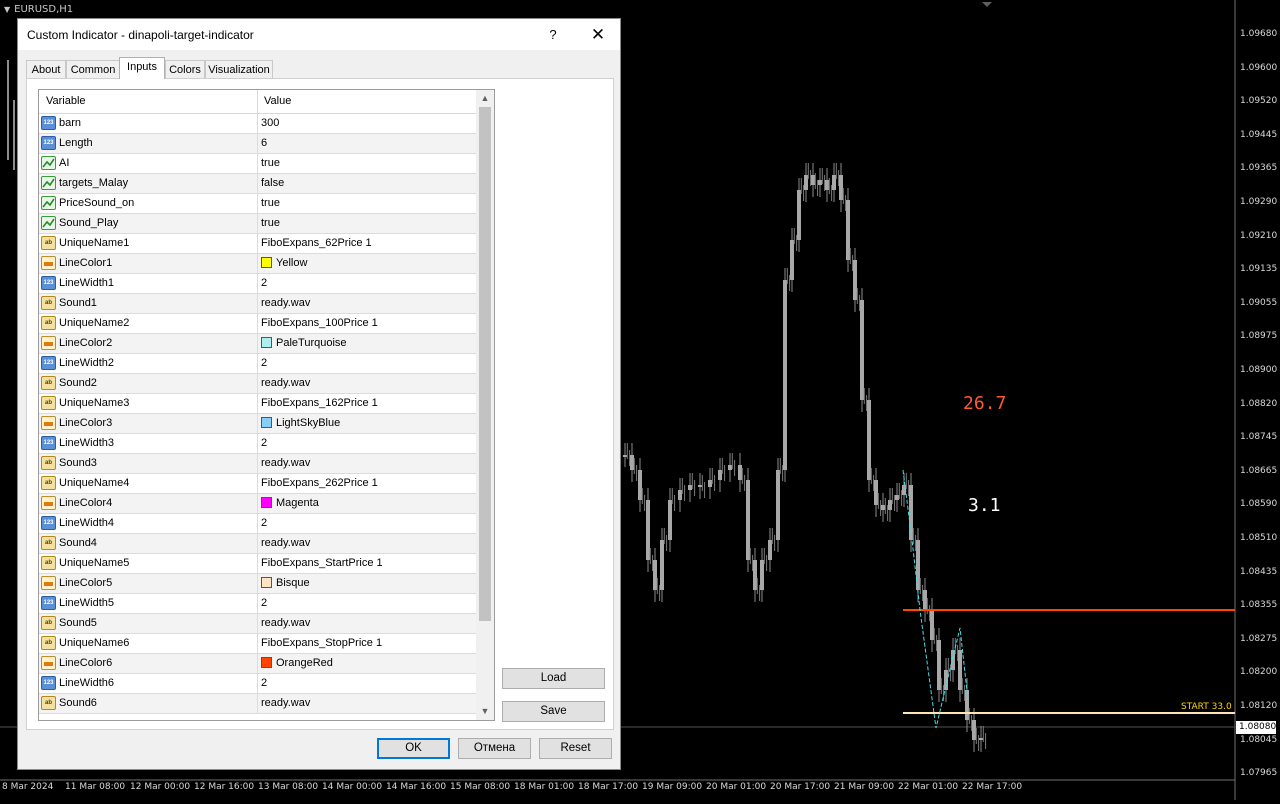 This screenshot has height=804, width=1280. Describe the element at coordinates (257, 204) in the screenshot. I see `table-row: PriceSound_on true` at that location.